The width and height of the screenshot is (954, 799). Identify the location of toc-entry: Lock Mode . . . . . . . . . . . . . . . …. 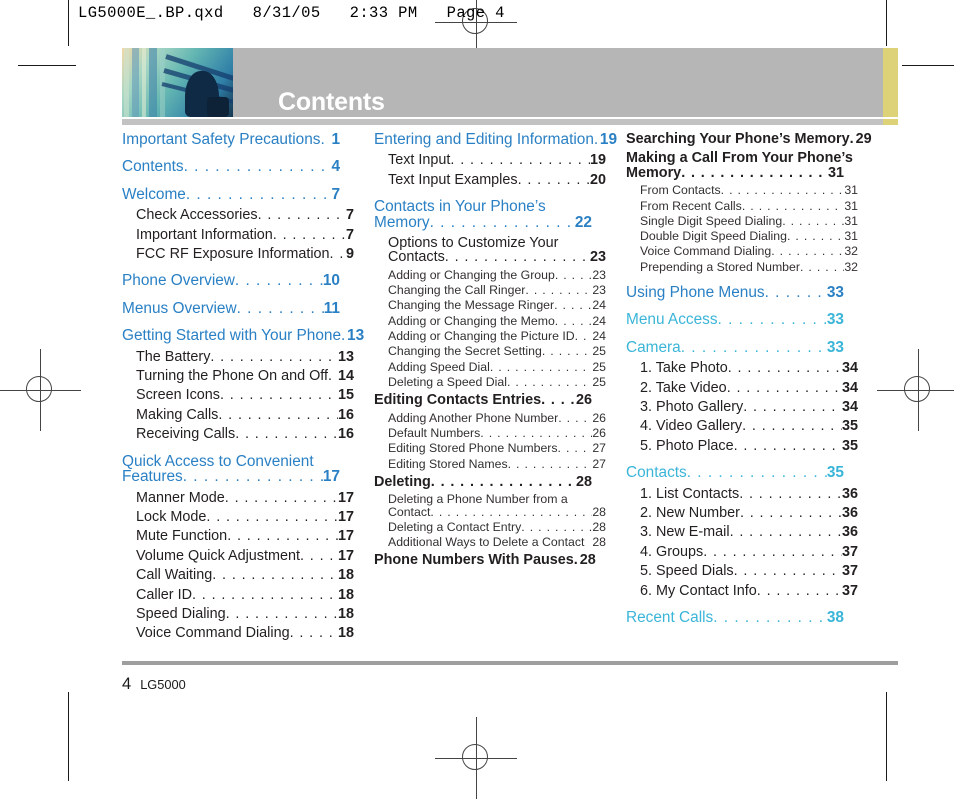
(238, 516).